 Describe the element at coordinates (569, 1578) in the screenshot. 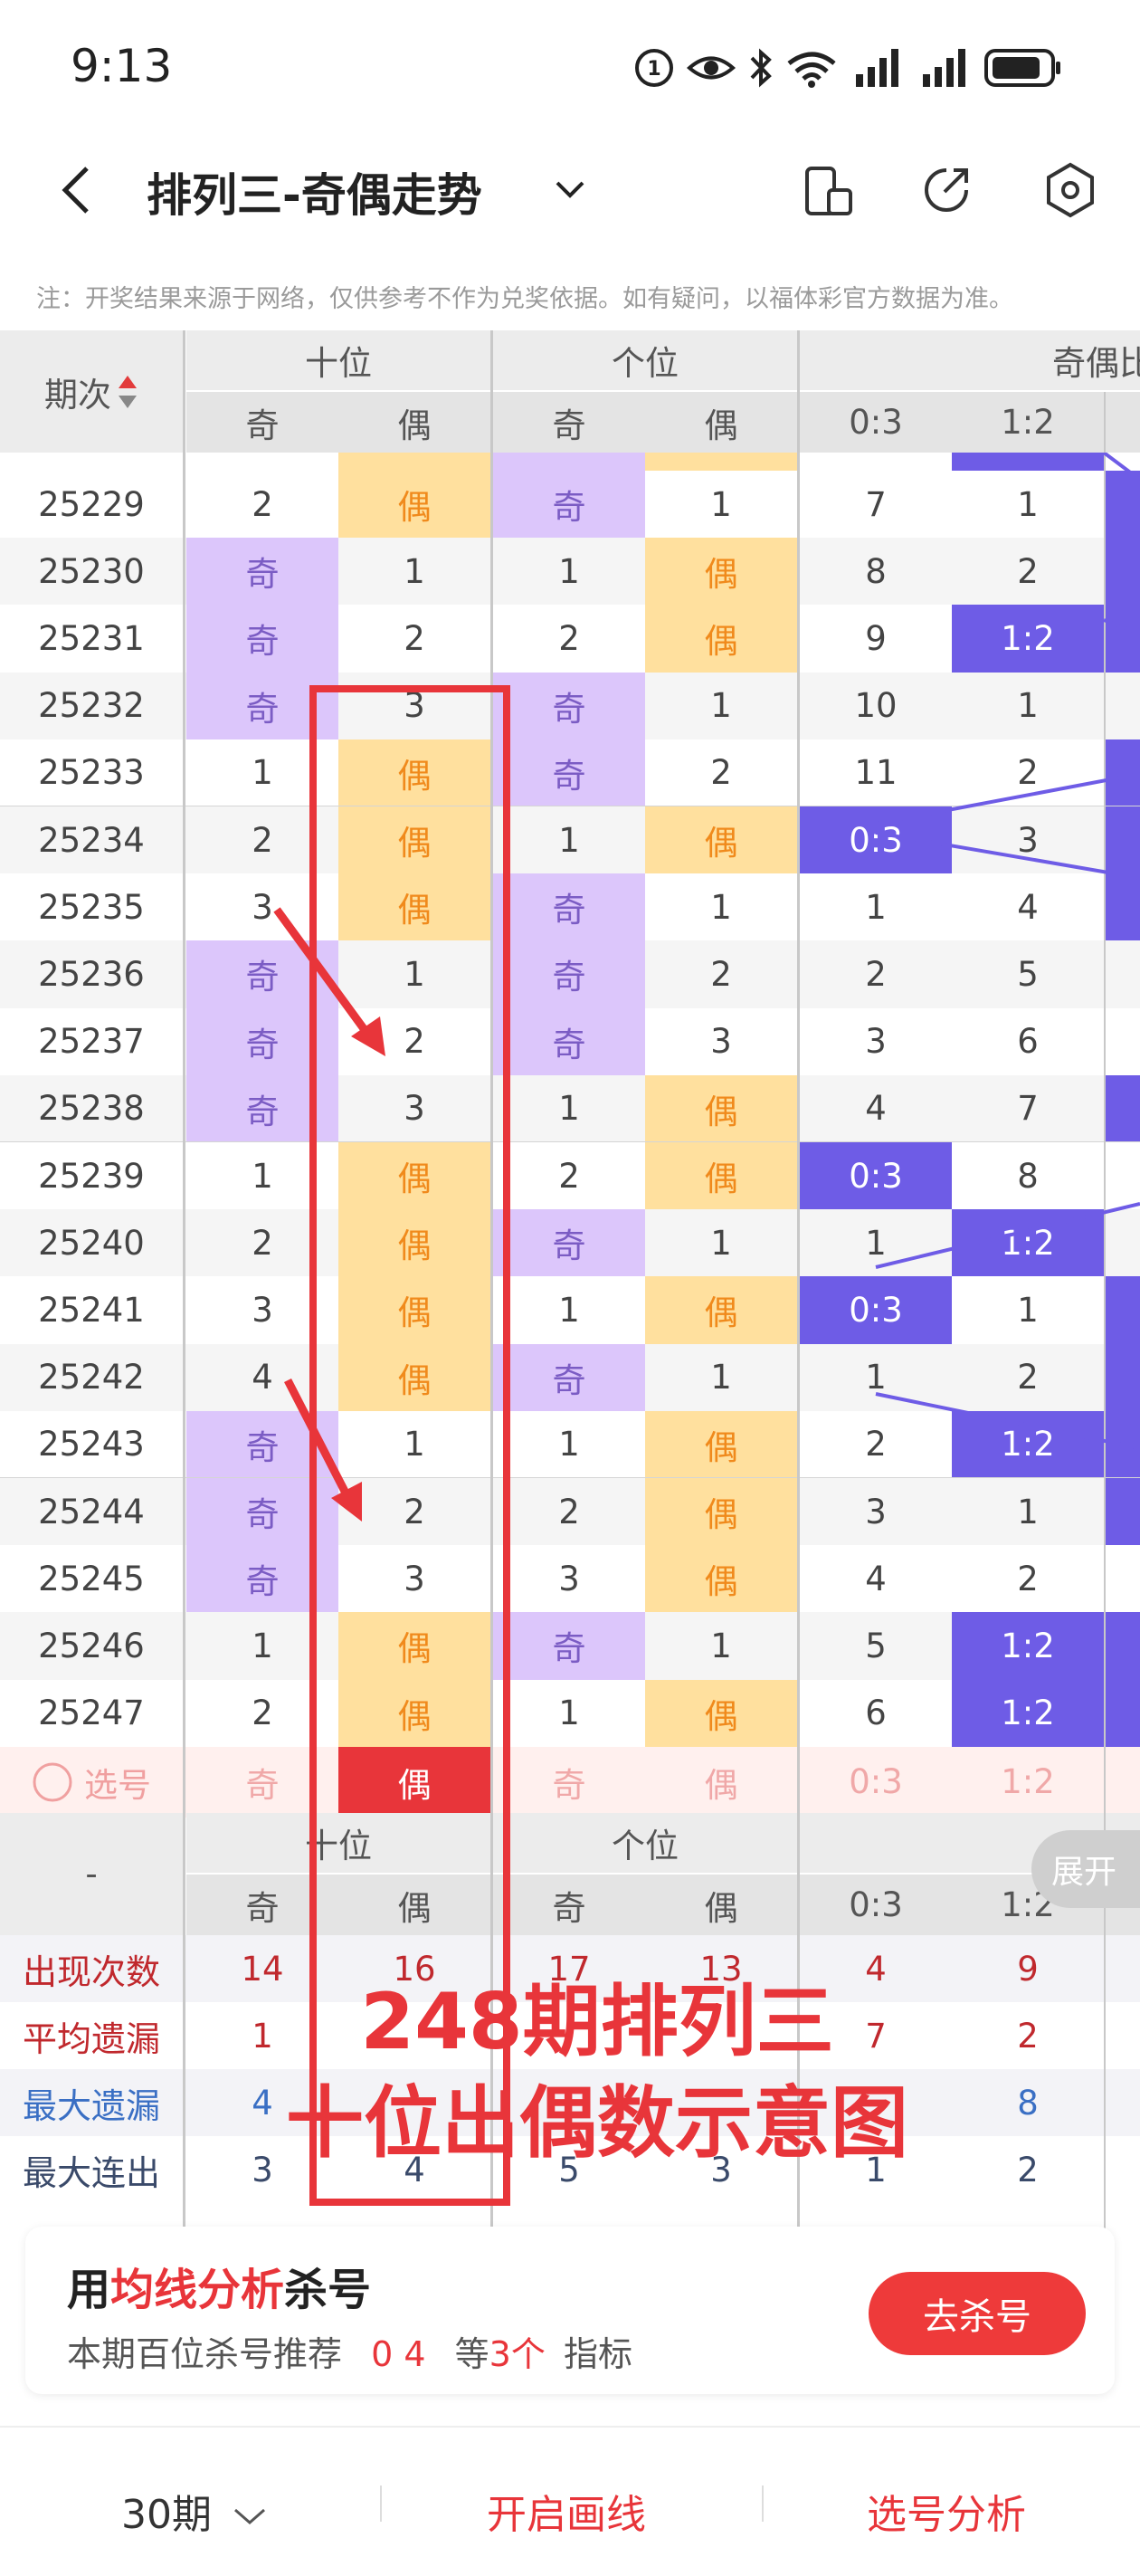

I see `cell-oo: 3` at that location.